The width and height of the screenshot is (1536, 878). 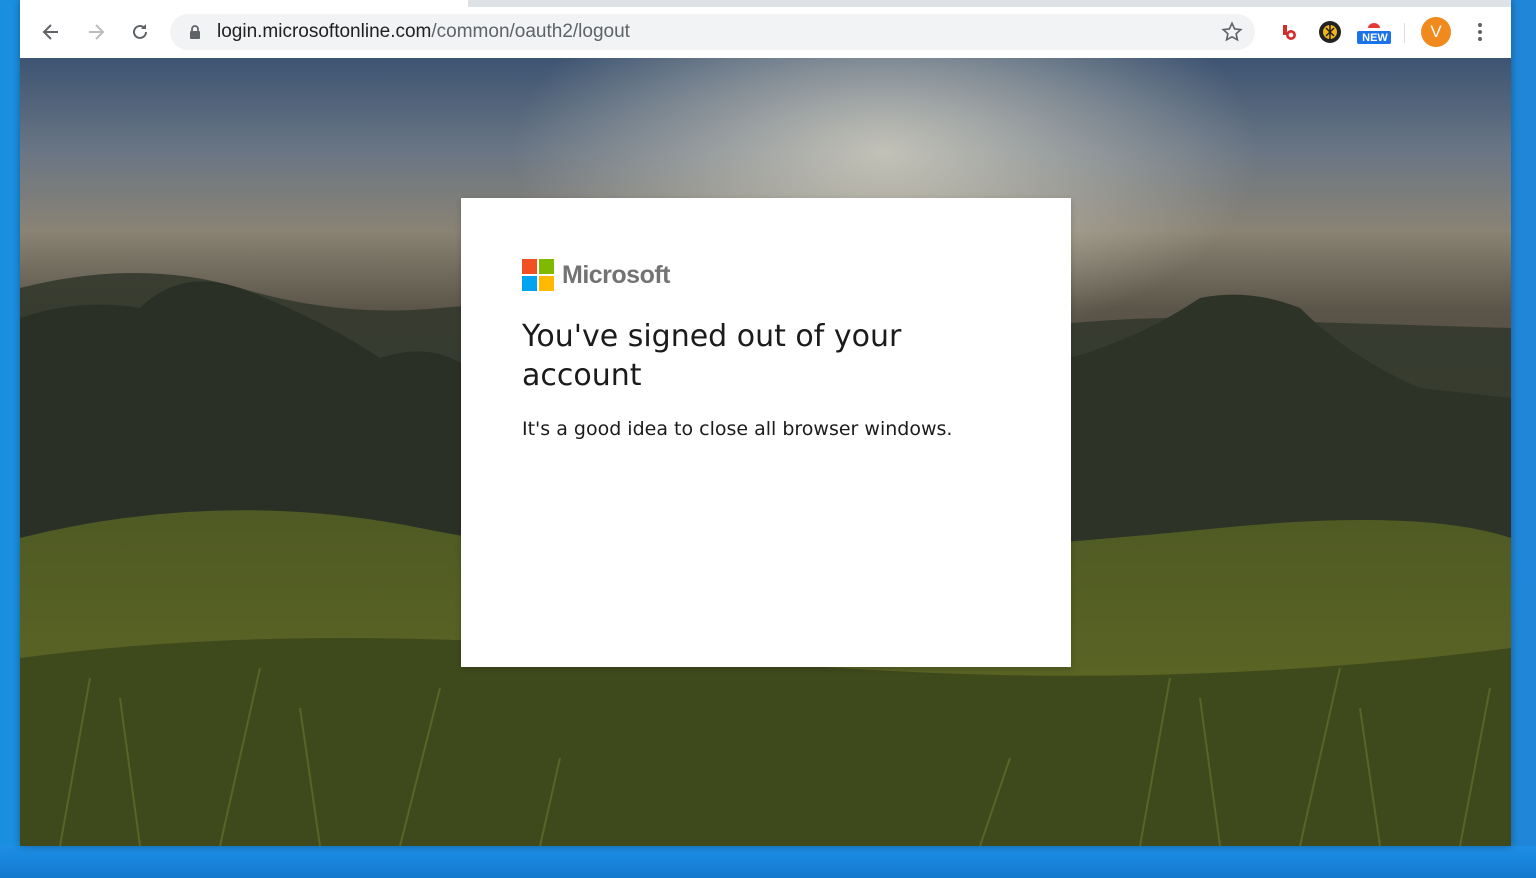 What do you see at coordinates (712, 356) in the screenshot?
I see `page-title: You've signed out of your account` at bounding box center [712, 356].